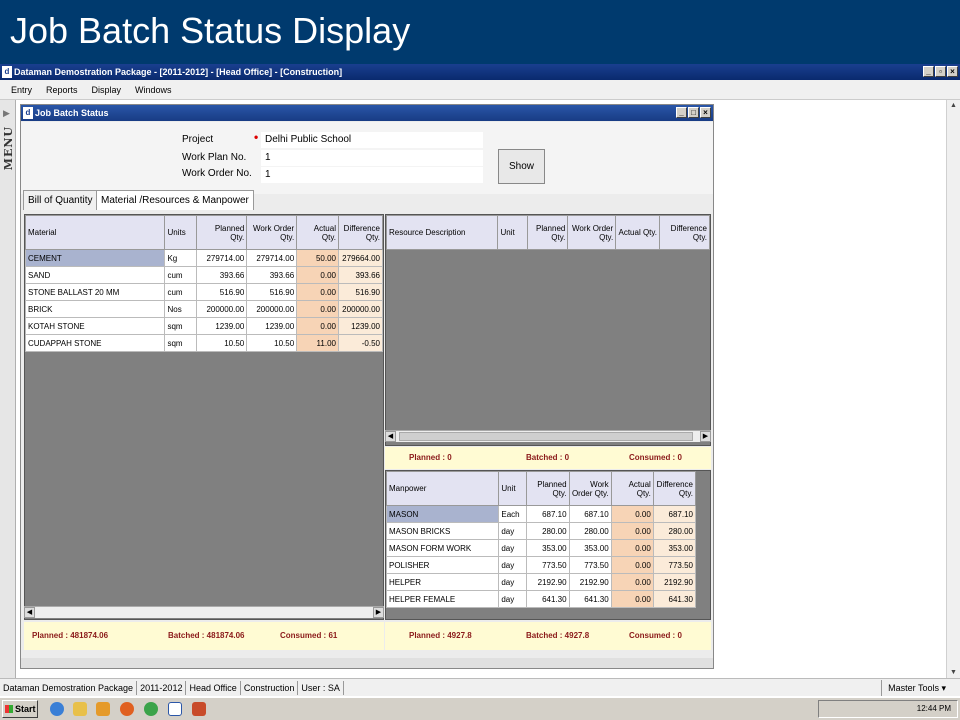 This screenshot has height=720, width=960. What do you see at coordinates (181, 343) in the screenshot?
I see `material-cell: sqm` at bounding box center [181, 343].